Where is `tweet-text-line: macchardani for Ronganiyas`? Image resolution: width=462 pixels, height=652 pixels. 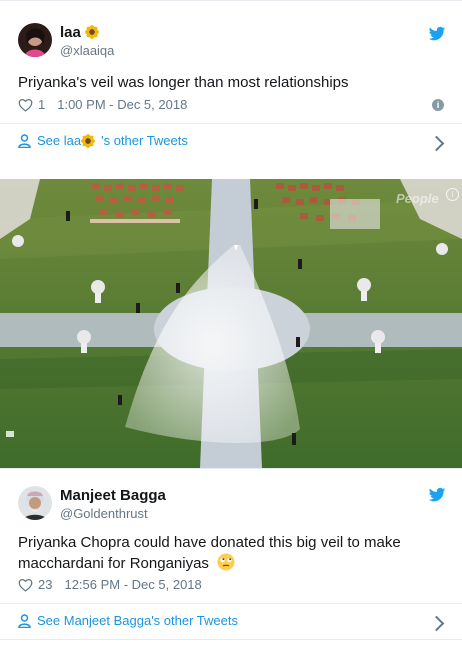 tweet-text-line: macchardani for Ronganiyas is located at coordinates (209, 563).